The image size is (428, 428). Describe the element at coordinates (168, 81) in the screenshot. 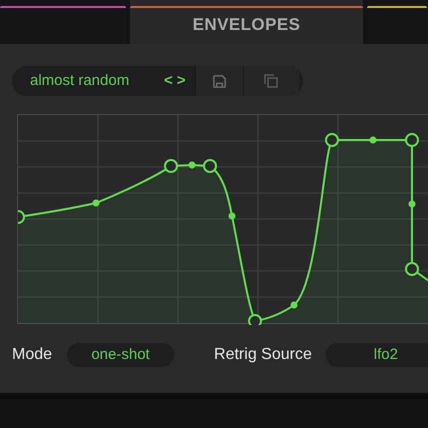

I see `previous-preset-button: <` at that location.